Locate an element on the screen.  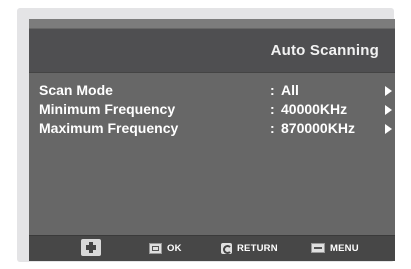
menu-item-value: 870000KHz is located at coordinates (318, 128).